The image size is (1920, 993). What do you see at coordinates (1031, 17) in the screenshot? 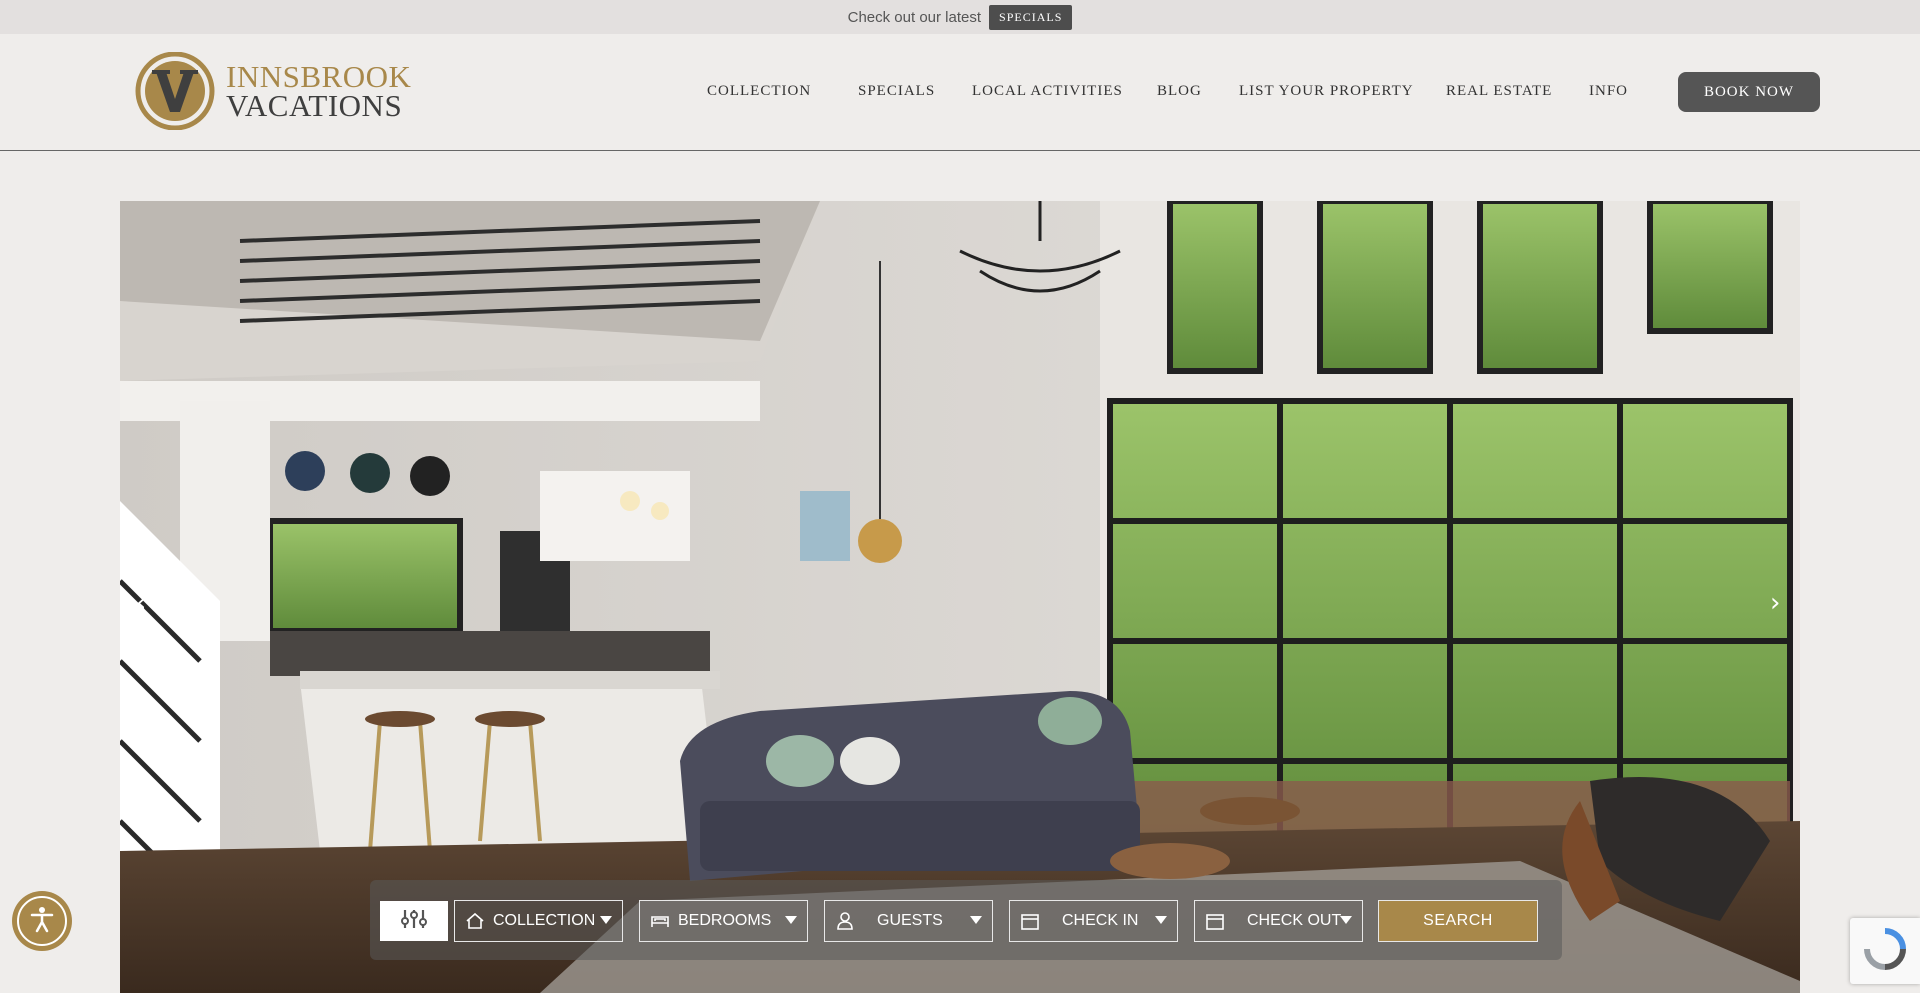
I see `specials-promo-button: SPECIALS` at bounding box center [1031, 17].